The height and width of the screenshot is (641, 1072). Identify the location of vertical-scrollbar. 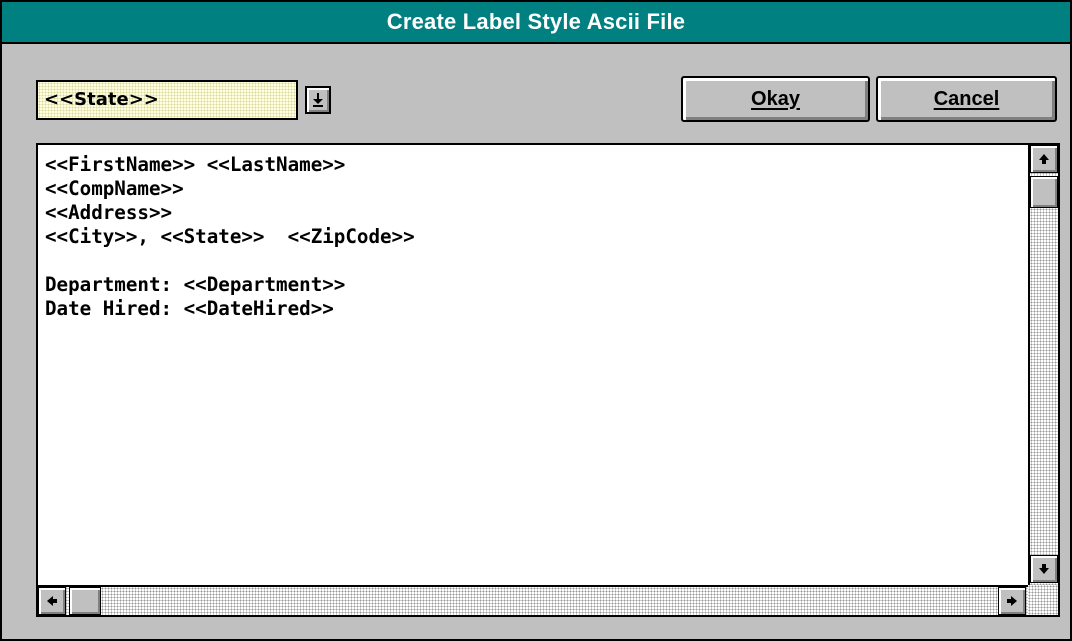
(1043, 365).